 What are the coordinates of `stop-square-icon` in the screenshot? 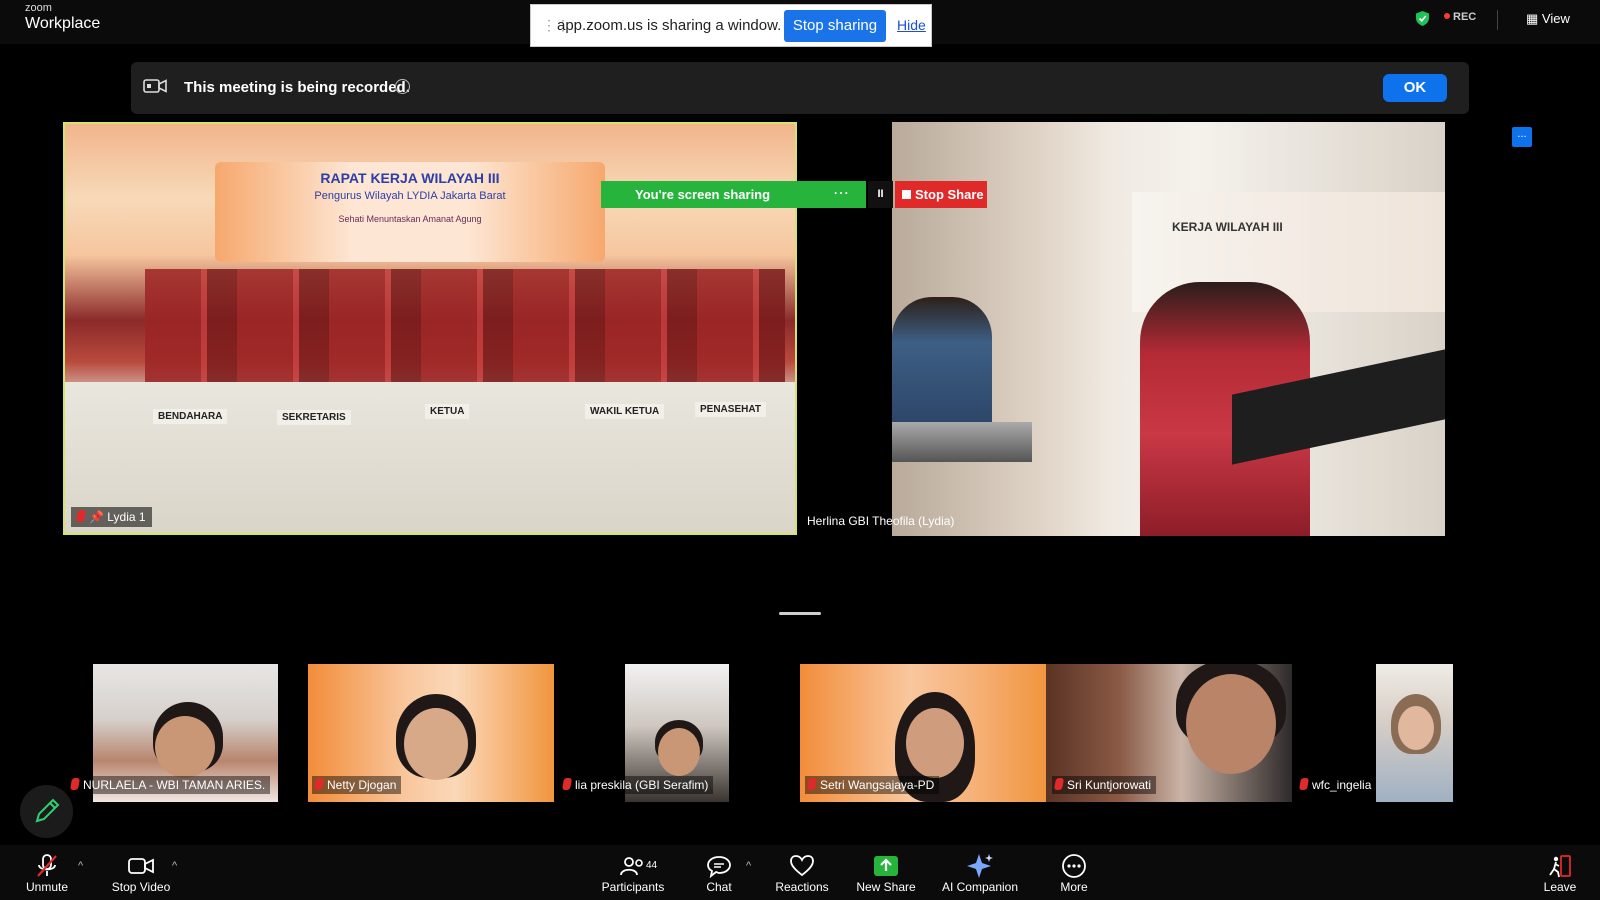 It's located at (906, 194).